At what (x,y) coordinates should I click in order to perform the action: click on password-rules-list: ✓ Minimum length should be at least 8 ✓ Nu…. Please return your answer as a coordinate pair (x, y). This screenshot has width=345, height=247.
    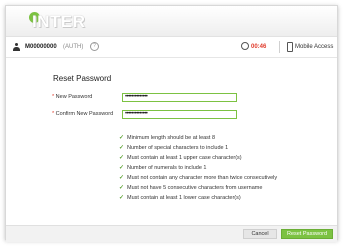
    Looking at the image, I should click on (198, 168).